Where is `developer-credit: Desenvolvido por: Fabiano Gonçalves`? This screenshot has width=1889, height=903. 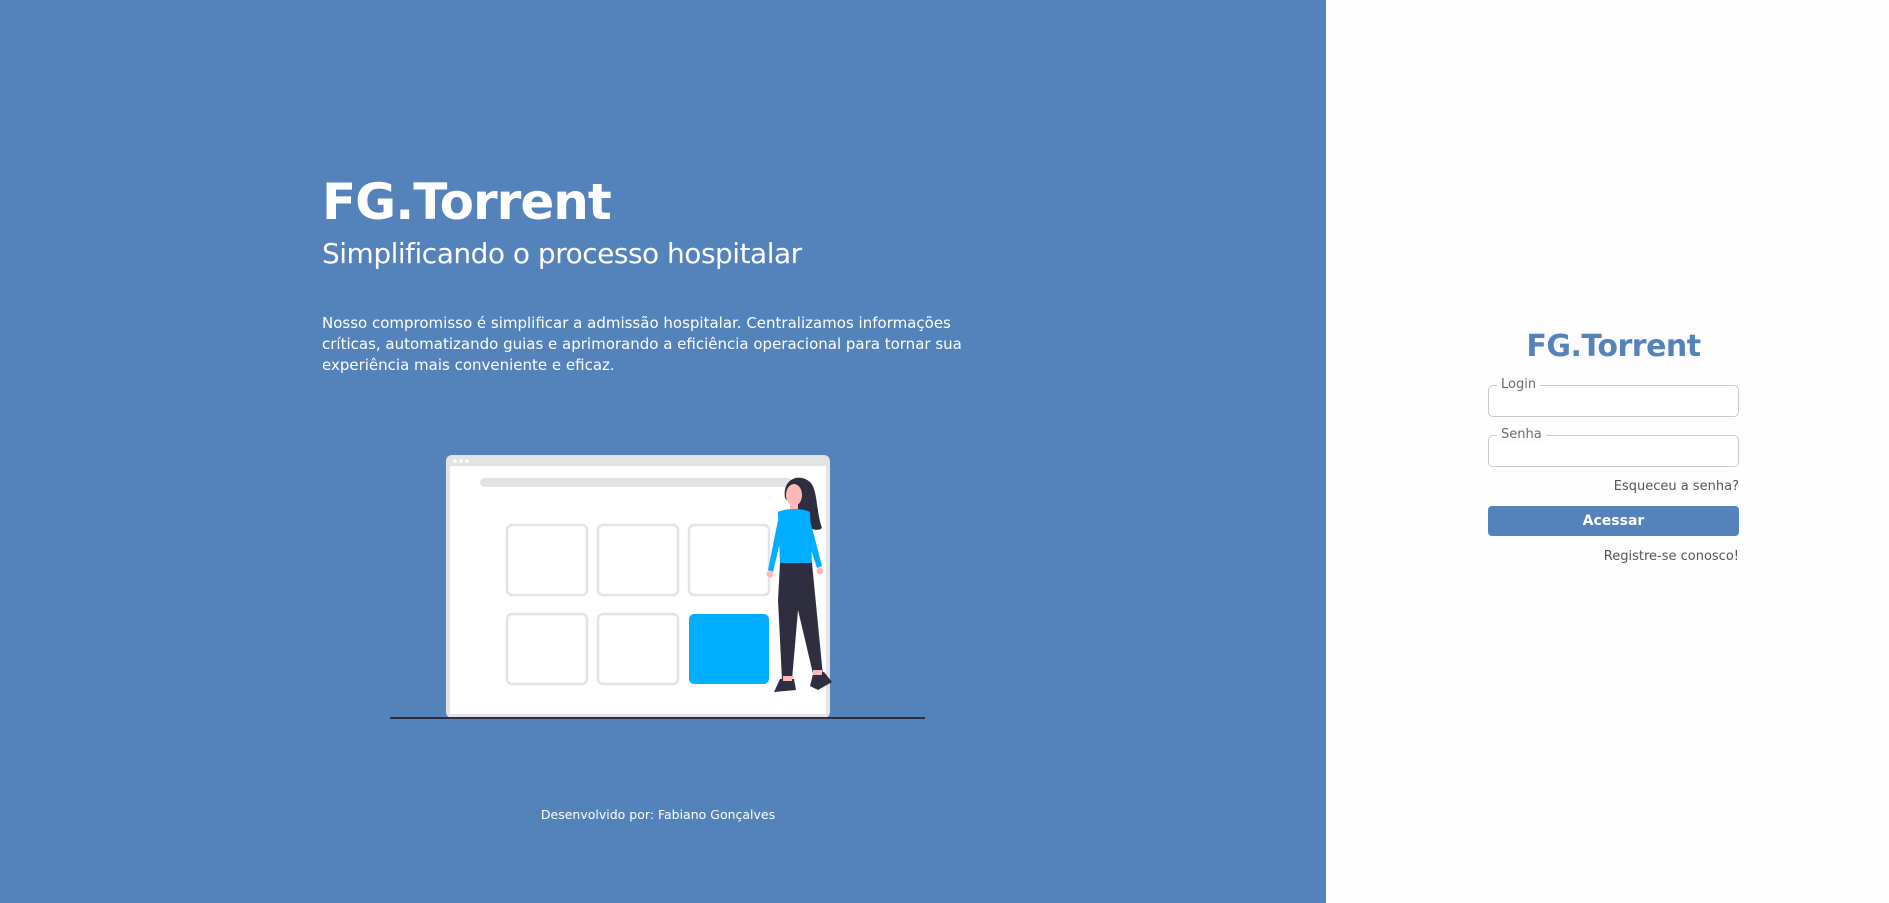
developer-credit: Desenvolvido por: Fabiano Gonçalves is located at coordinates (658, 814).